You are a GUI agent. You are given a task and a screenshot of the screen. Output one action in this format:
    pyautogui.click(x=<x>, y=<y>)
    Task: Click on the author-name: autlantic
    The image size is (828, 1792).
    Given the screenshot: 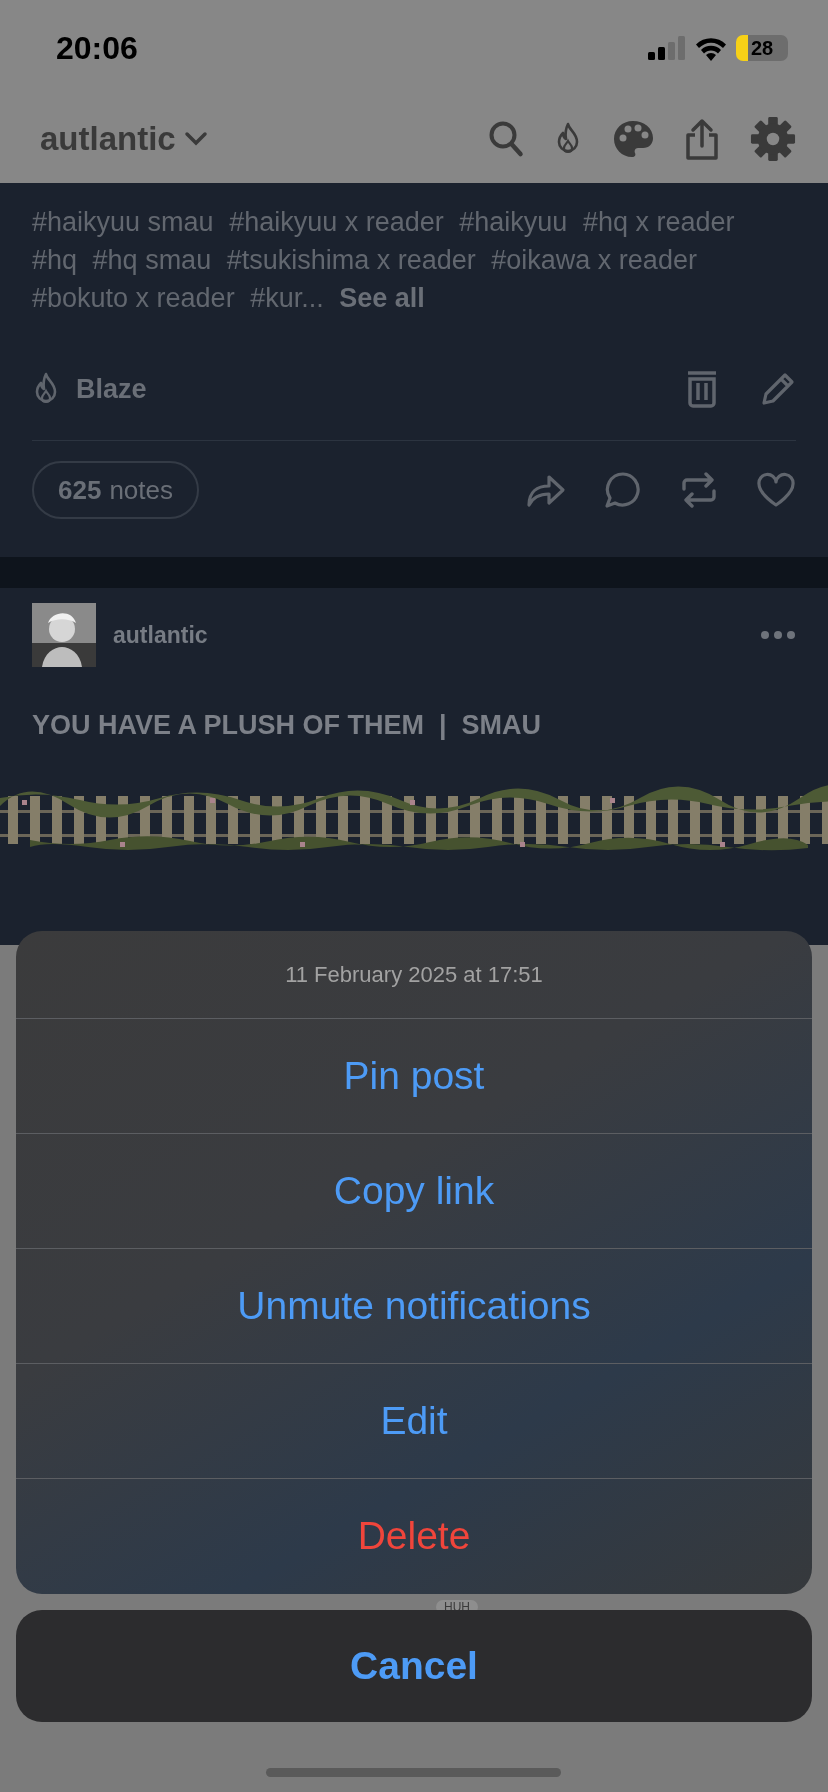 What is the action you would take?
    pyautogui.click(x=160, y=635)
    